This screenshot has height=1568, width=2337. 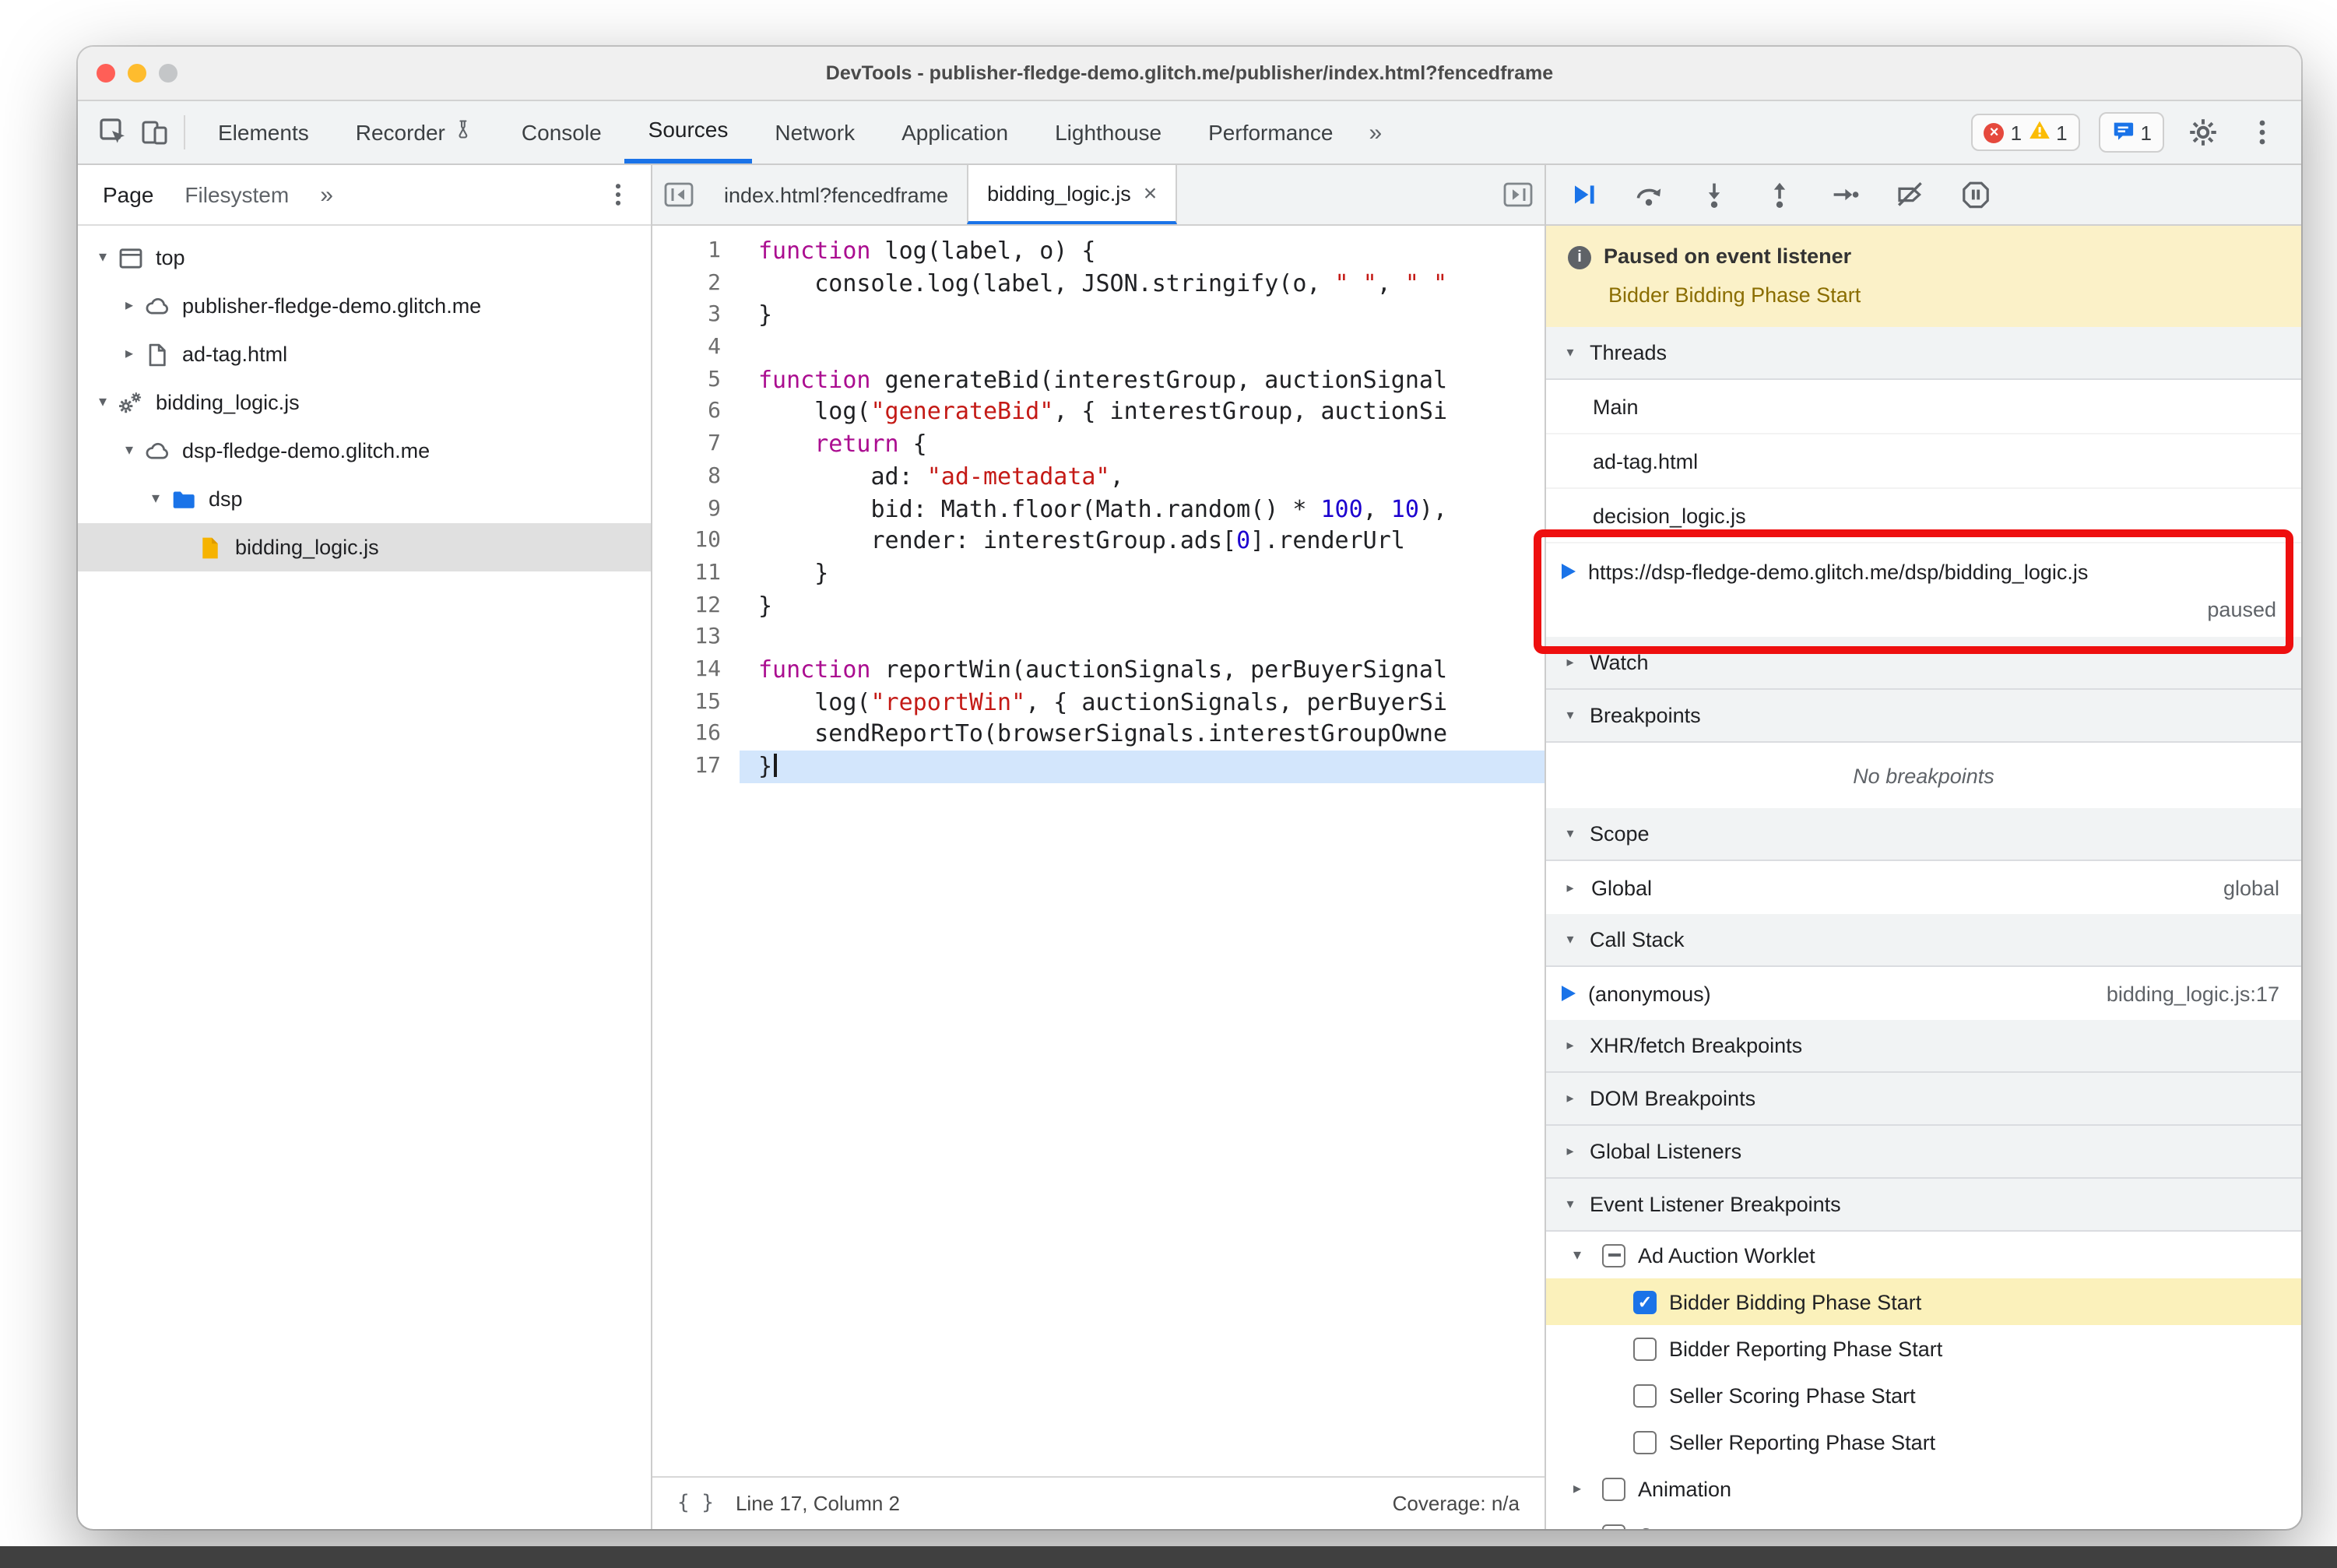 I want to click on step-icon, so click(x=1845, y=194).